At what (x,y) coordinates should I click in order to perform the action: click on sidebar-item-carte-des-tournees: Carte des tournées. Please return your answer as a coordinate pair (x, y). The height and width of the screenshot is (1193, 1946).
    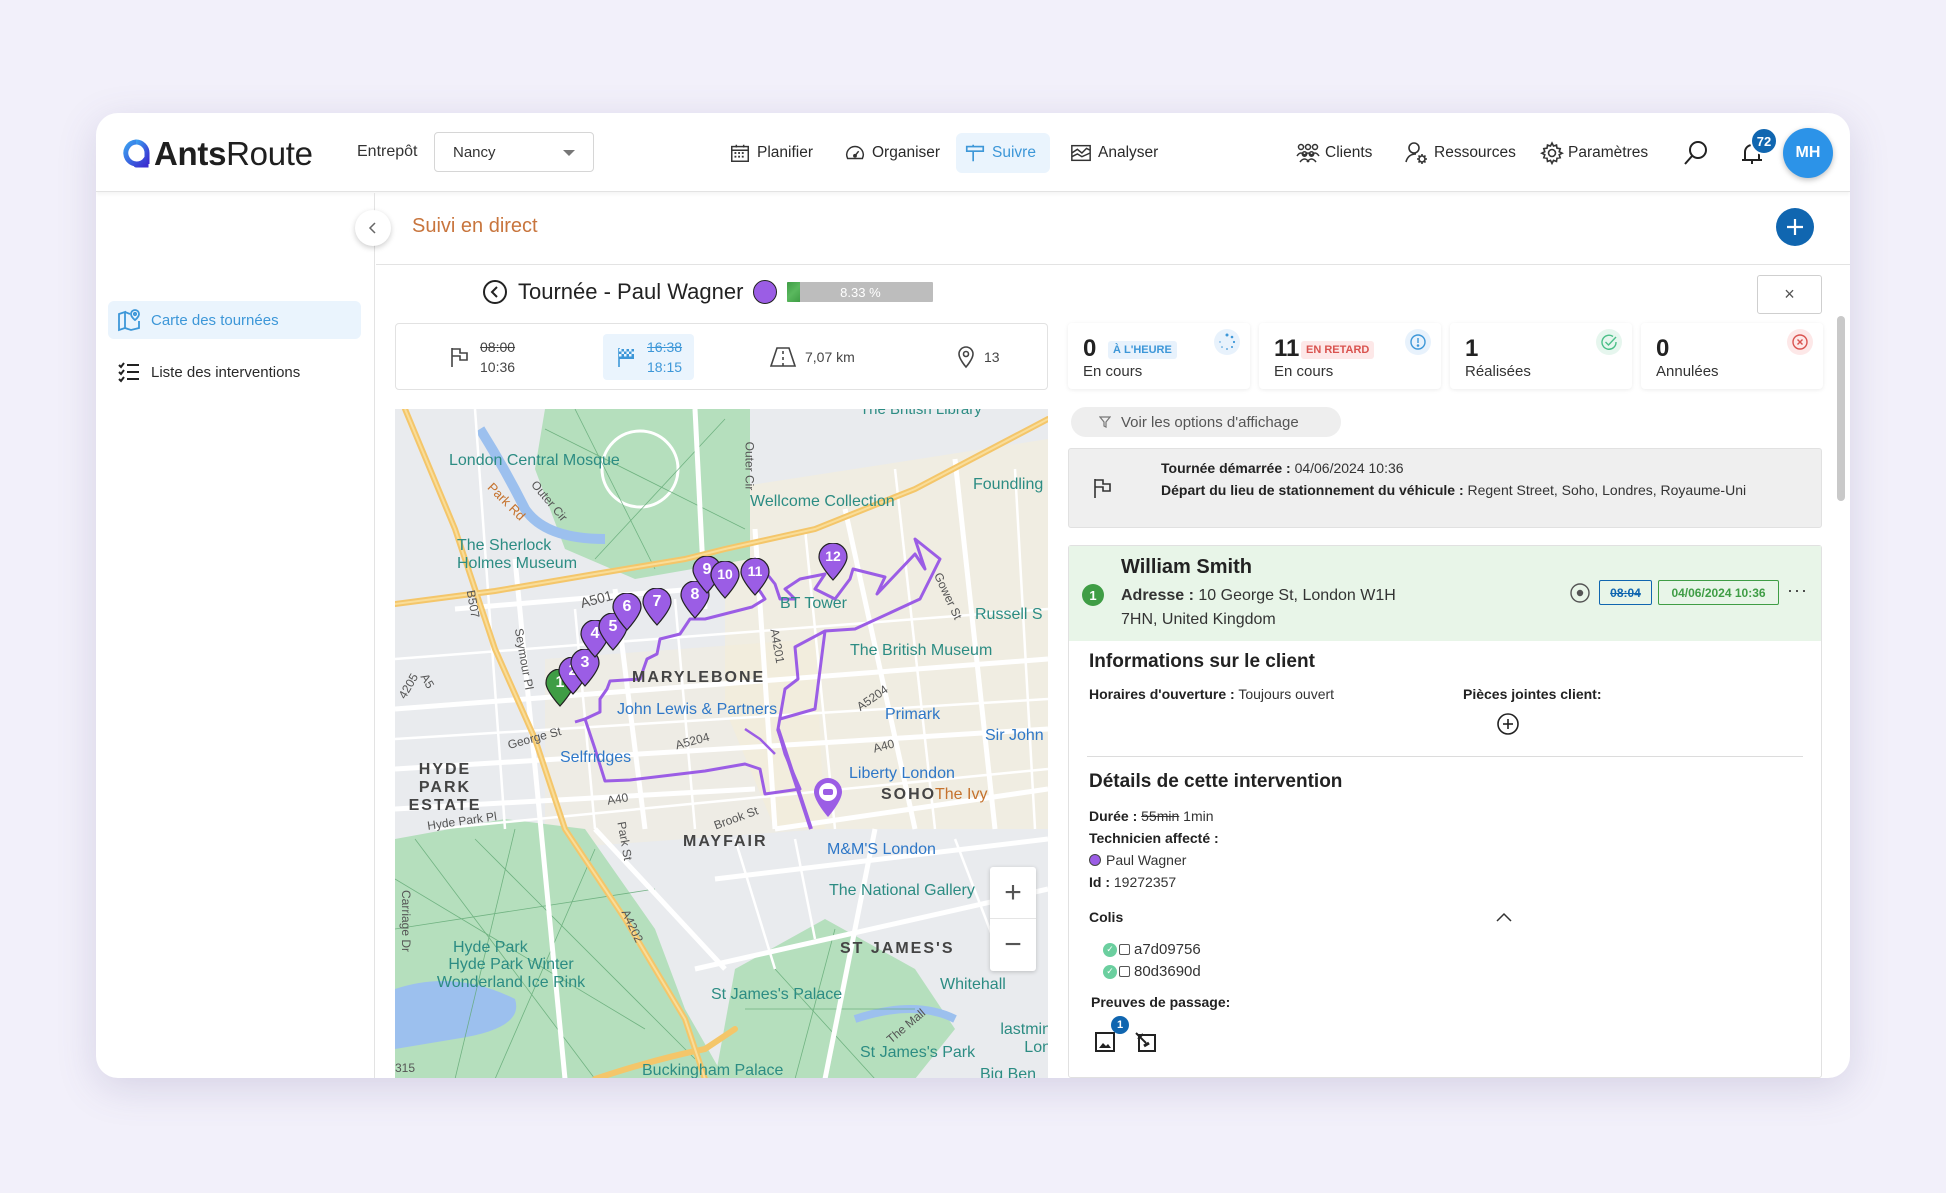
    Looking at the image, I should click on (234, 320).